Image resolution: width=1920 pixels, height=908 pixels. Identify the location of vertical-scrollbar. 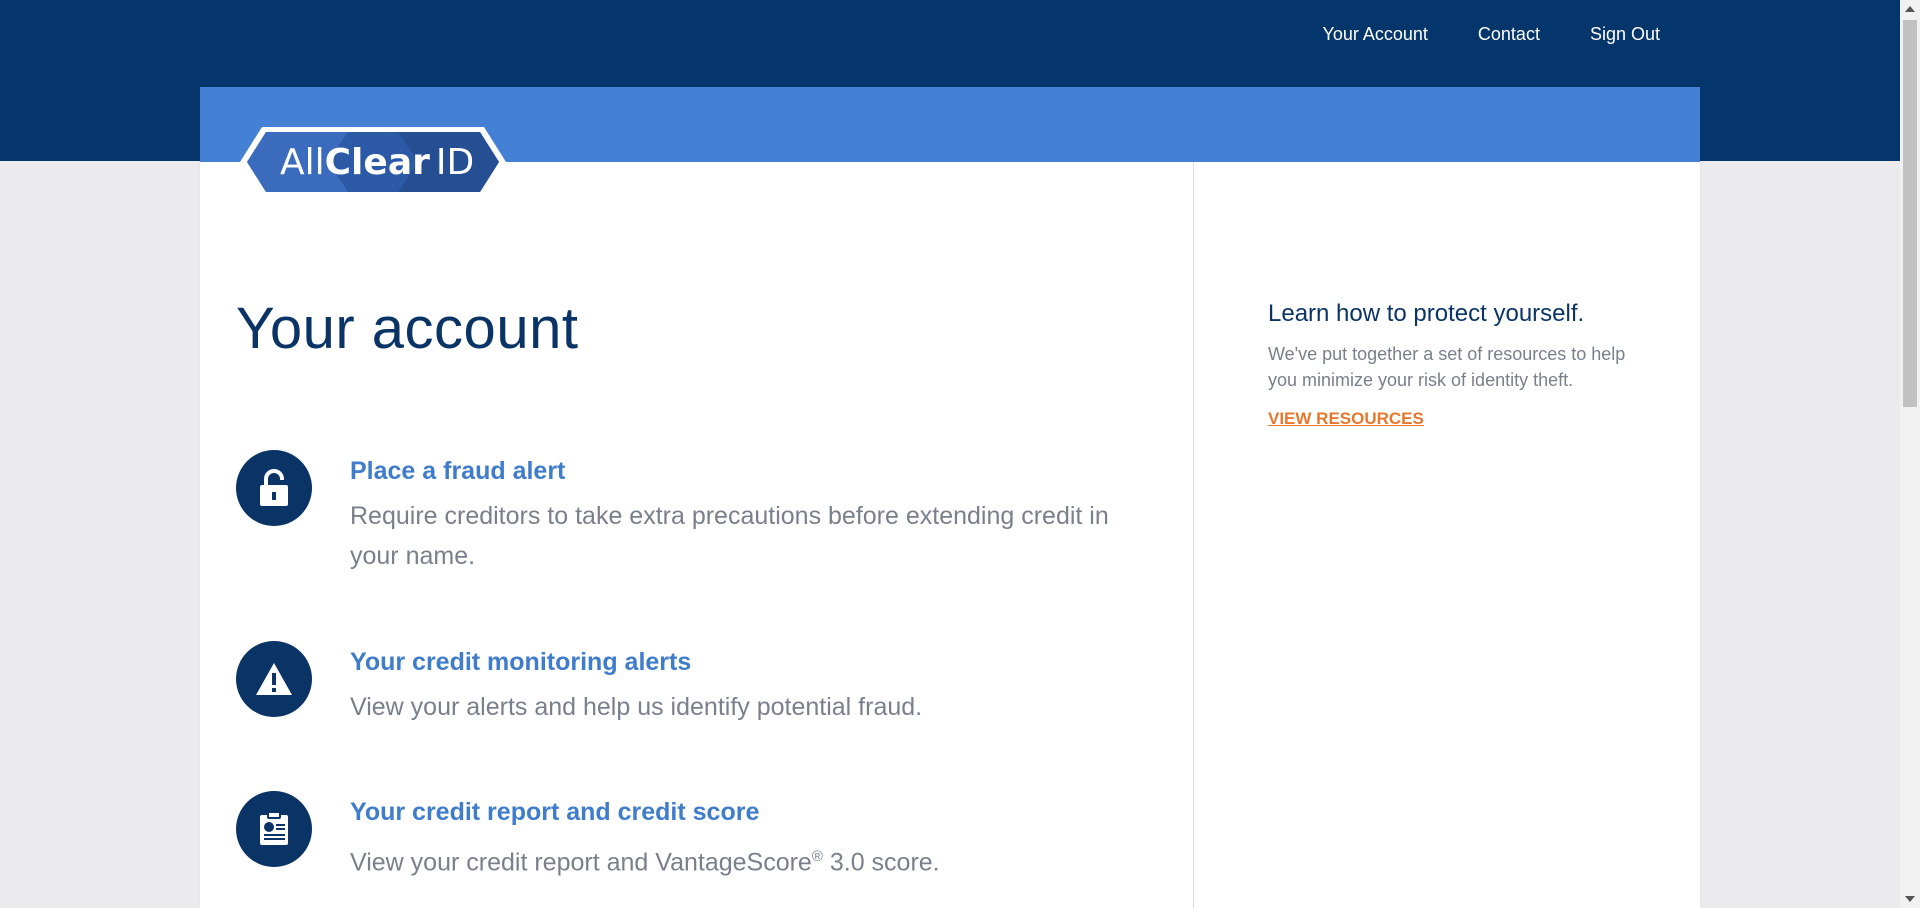
(1910, 454).